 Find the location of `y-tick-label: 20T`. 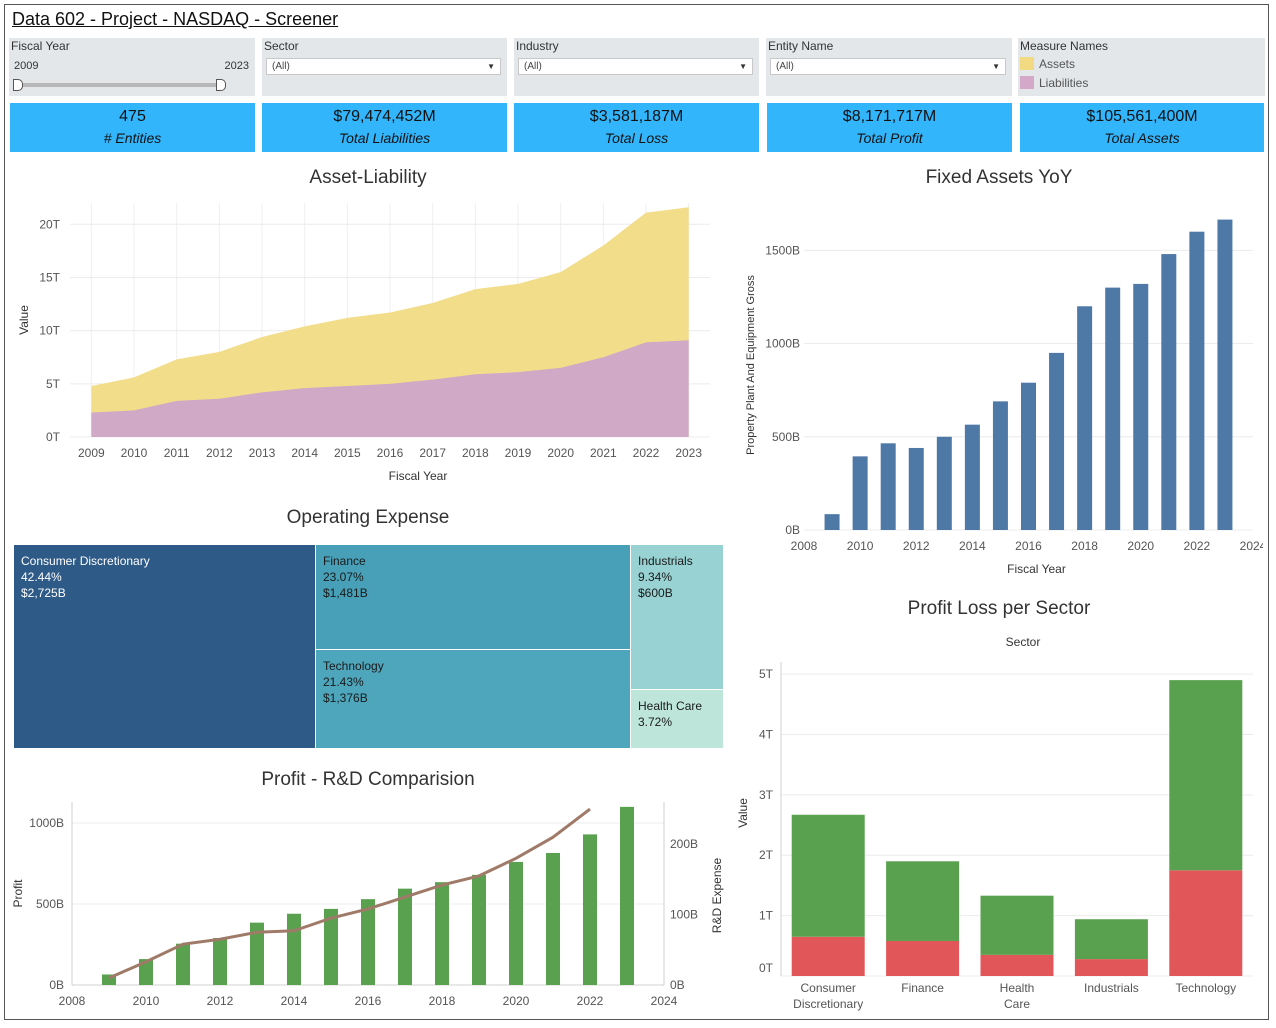

y-tick-label: 20T is located at coordinates (49, 224).